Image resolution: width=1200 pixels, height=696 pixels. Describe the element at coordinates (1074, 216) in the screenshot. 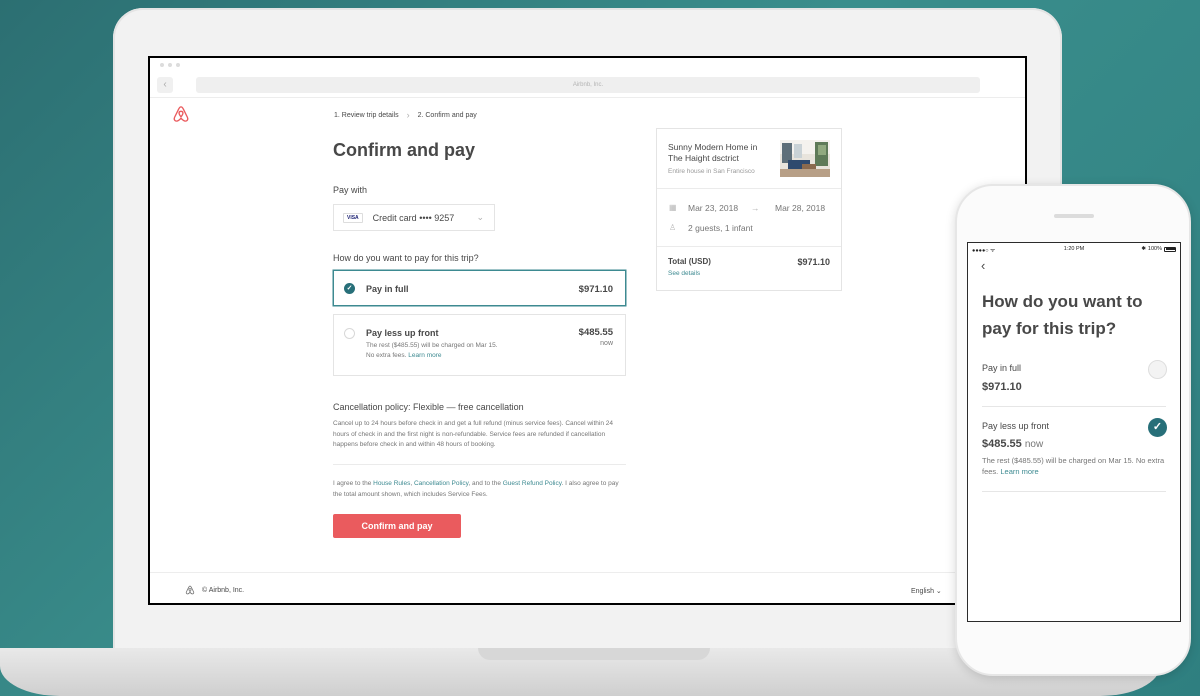

I see `phone-speaker` at that location.